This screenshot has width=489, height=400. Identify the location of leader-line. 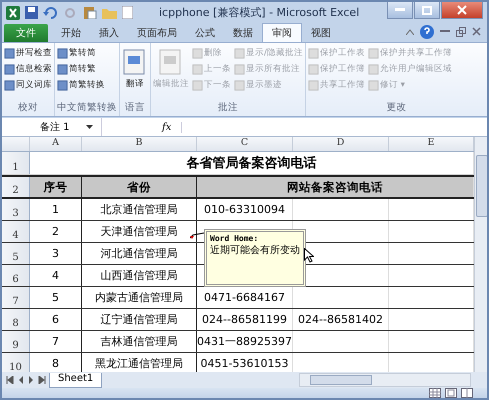
(197, 236).